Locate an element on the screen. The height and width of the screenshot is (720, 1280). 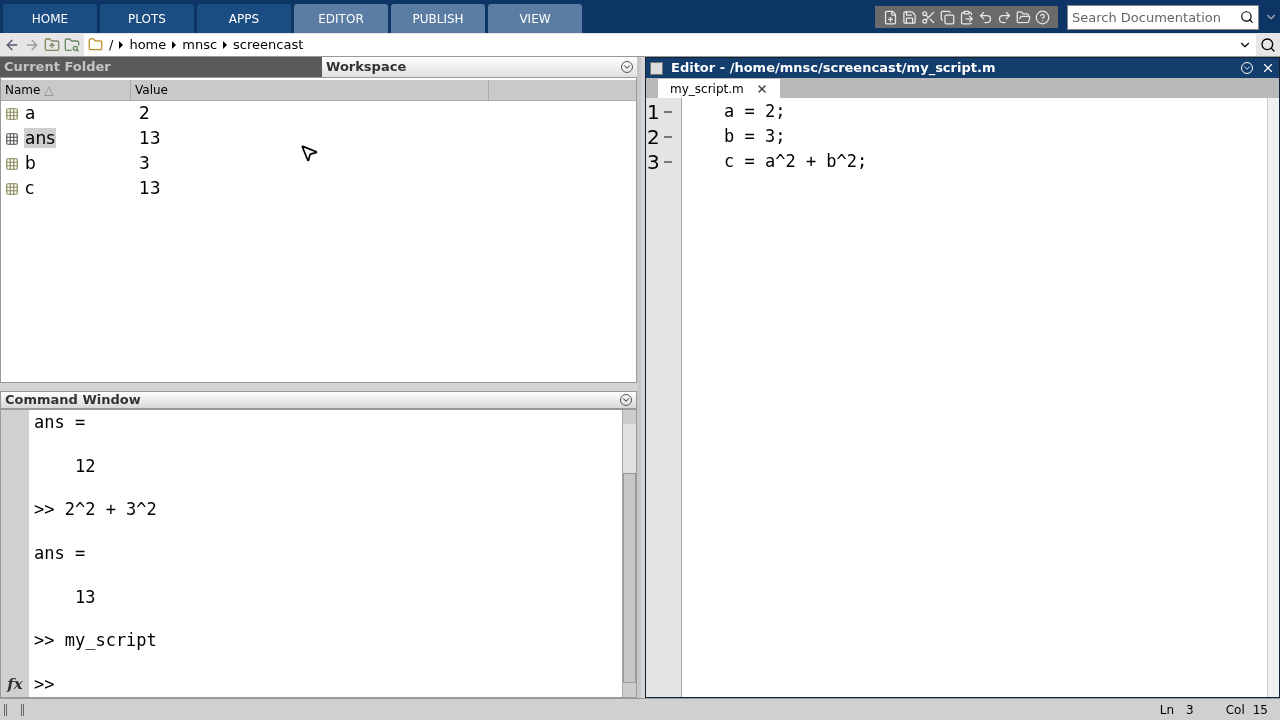
code-line: b = 3; is located at coordinates (755, 136).